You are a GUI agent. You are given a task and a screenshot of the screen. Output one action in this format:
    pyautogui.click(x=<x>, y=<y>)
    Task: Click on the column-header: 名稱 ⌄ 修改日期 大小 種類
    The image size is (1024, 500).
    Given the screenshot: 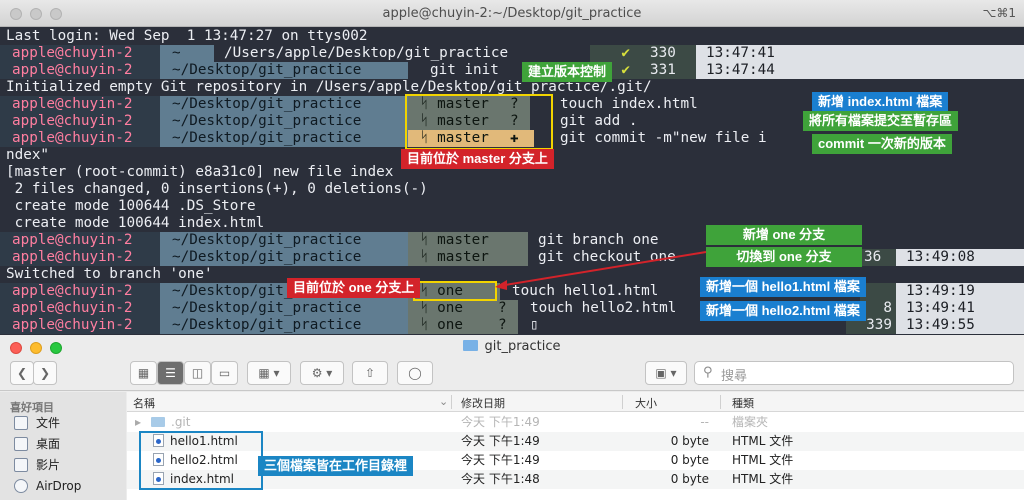 What is the action you would take?
    pyautogui.click(x=575, y=402)
    